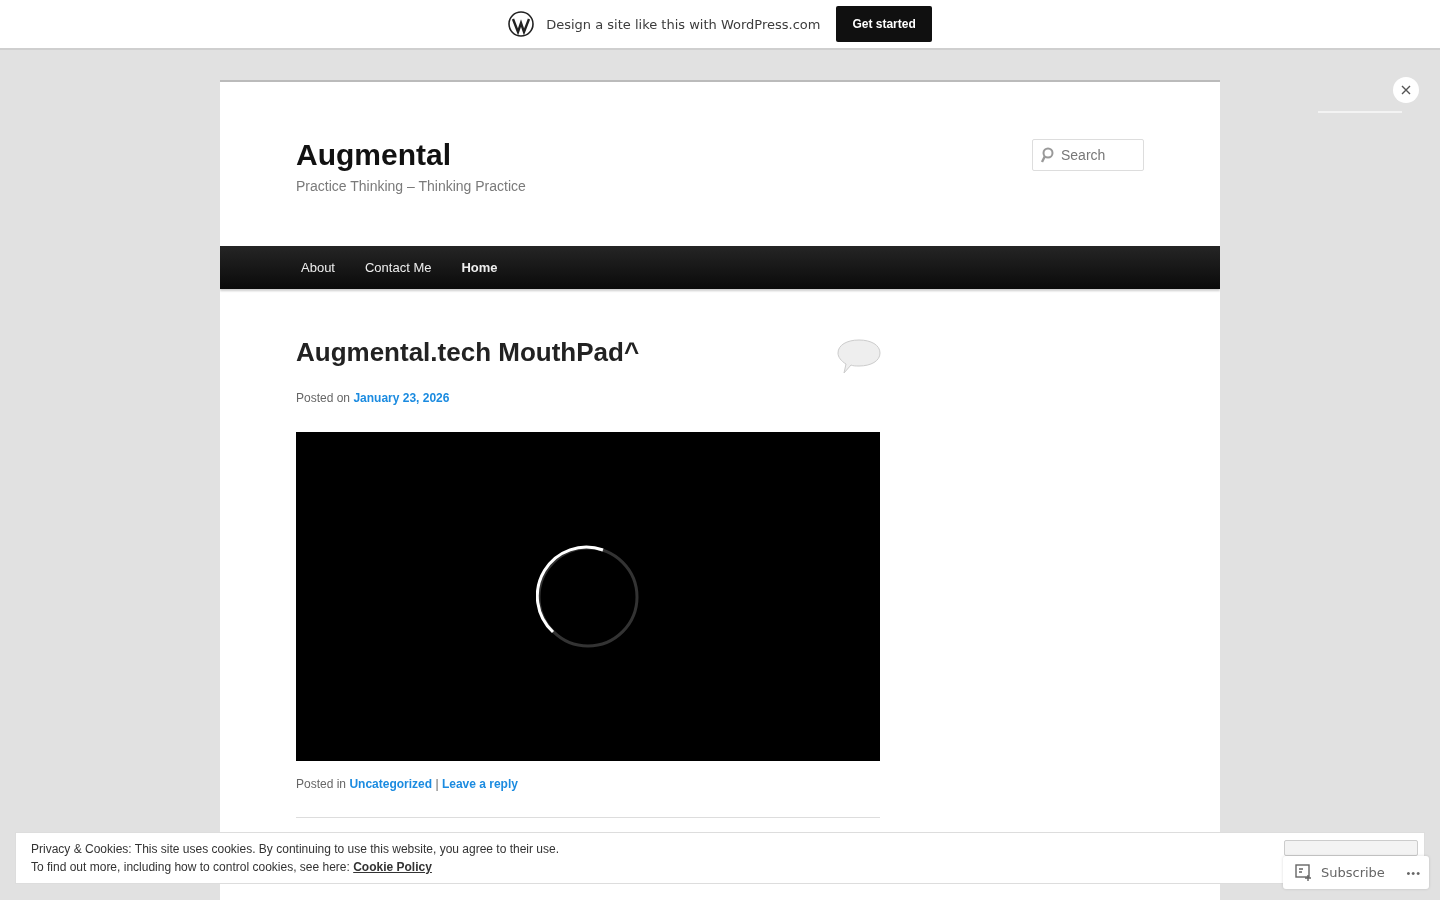  I want to click on more-button: •••, so click(1413, 872).